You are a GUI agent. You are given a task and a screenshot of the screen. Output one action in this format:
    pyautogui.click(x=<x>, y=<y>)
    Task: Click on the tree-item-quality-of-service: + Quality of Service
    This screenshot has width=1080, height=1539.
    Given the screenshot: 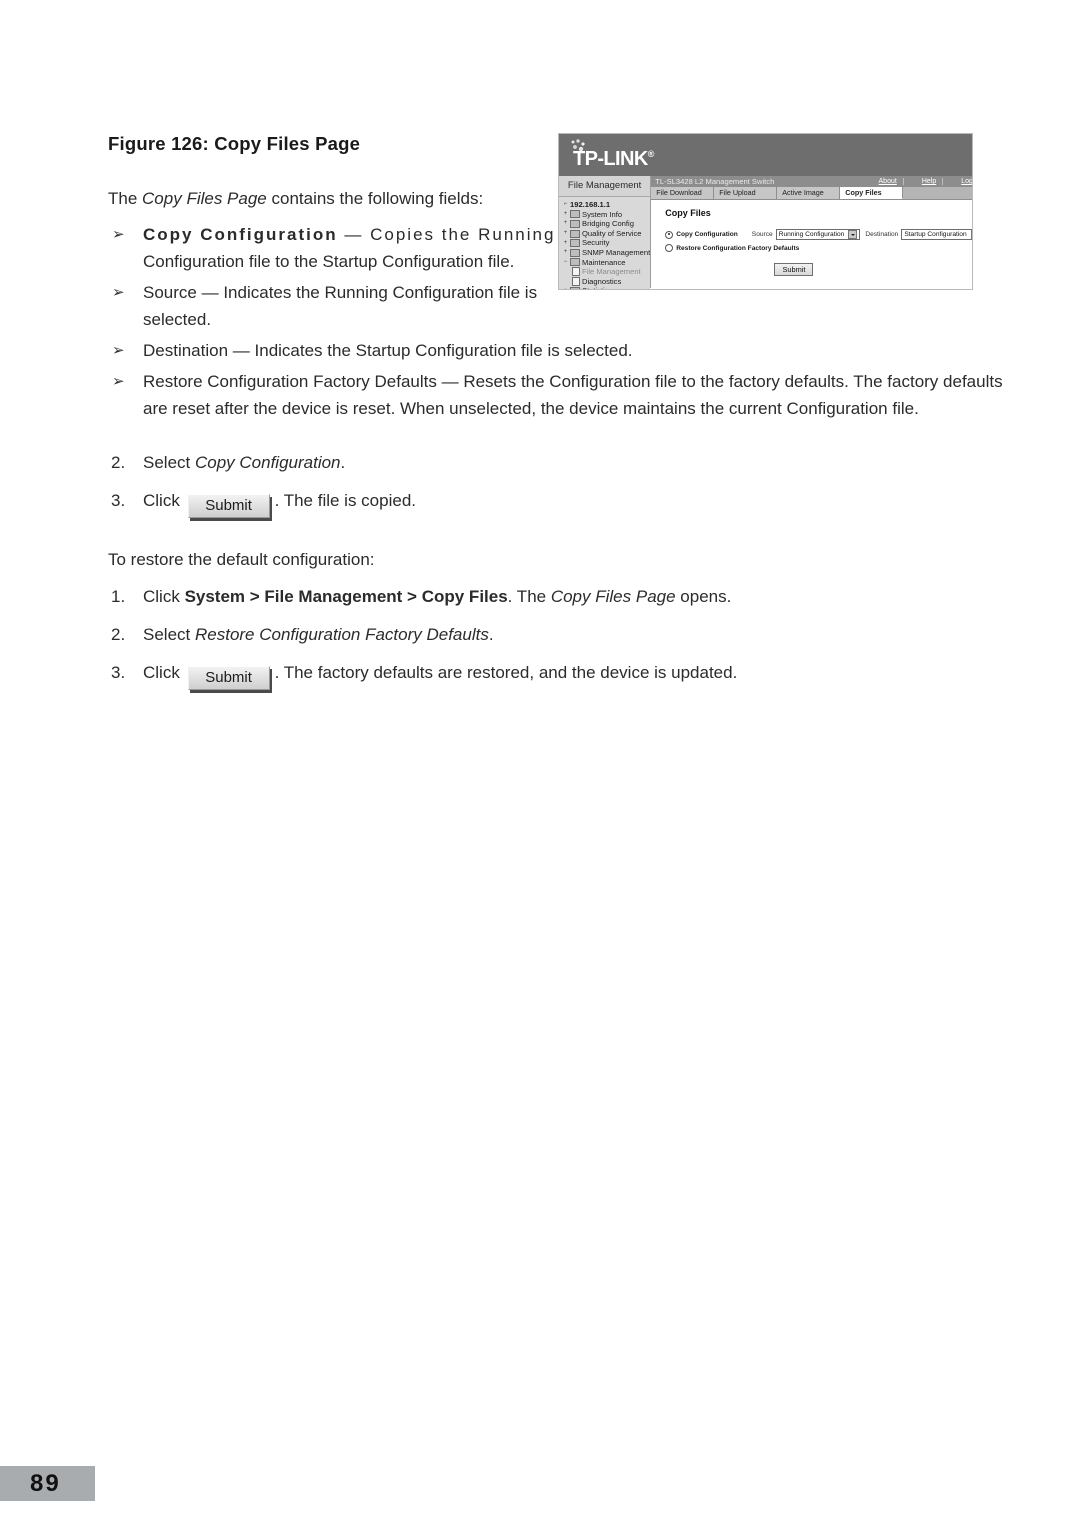 What is the action you would take?
    pyautogui.click(x=606, y=234)
    